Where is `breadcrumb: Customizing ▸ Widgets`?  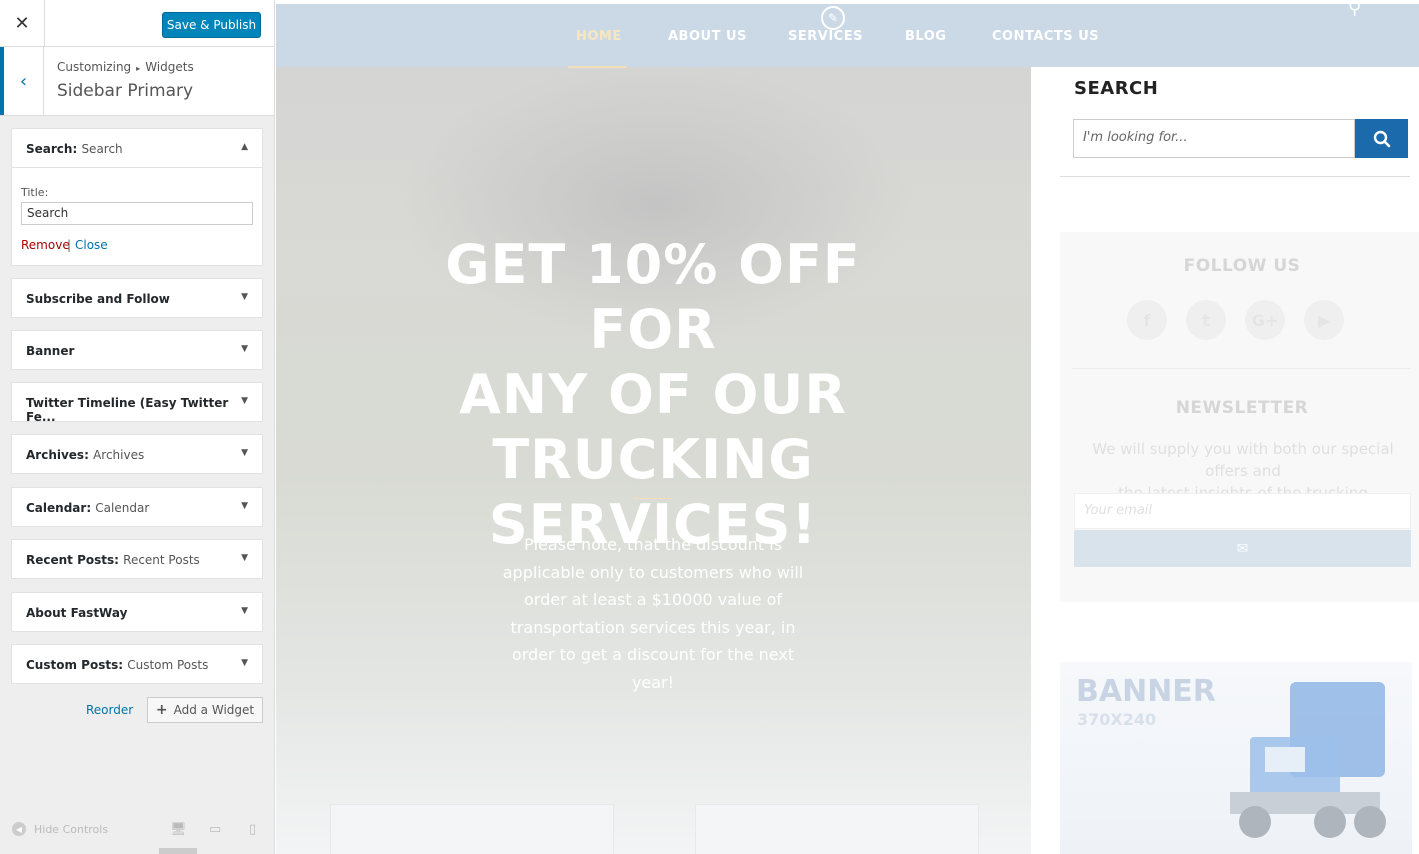 breadcrumb: Customizing ▸ Widgets is located at coordinates (125, 67).